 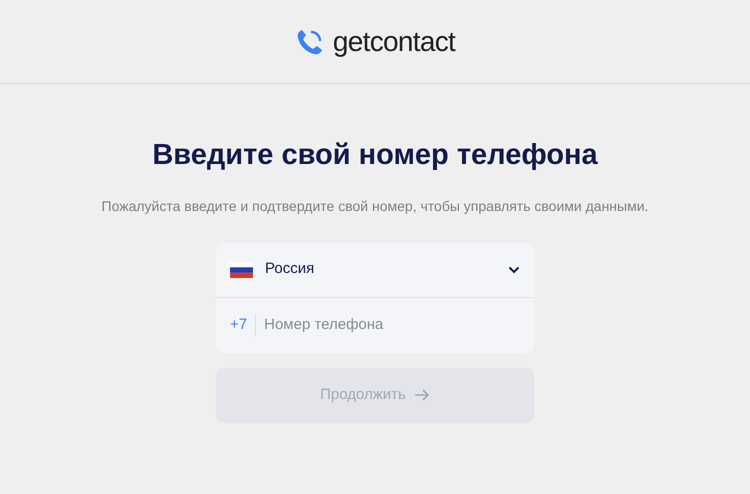 What do you see at coordinates (394, 41) in the screenshot?
I see `logo-text: getcontact` at bounding box center [394, 41].